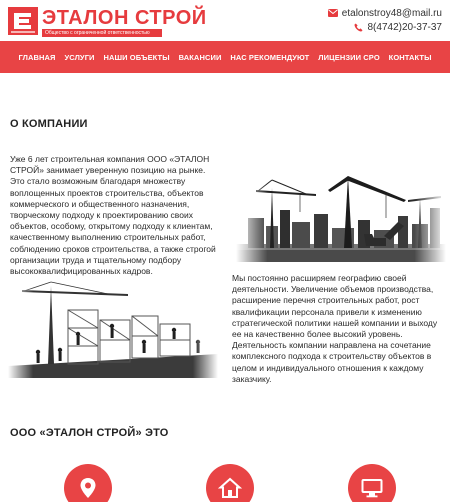 The width and height of the screenshot is (450, 502). What do you see at coordinates (392, 14) in the screenshot?
I see `email-text: etalonstroy48@mail.ru` at bounding box center [392, 14].